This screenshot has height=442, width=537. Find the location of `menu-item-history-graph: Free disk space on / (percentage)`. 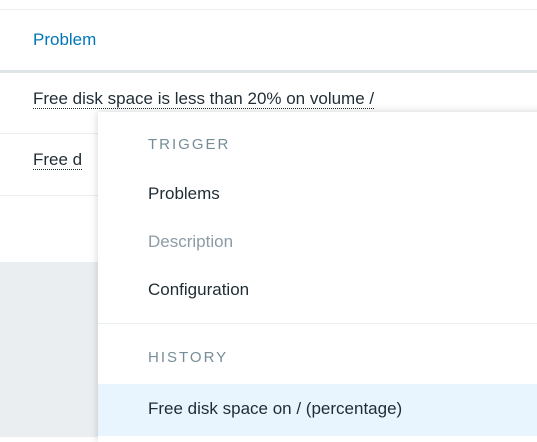

menu-item-history-graph: Free disk space on / (percentage) is located at coordinates (317, 410).